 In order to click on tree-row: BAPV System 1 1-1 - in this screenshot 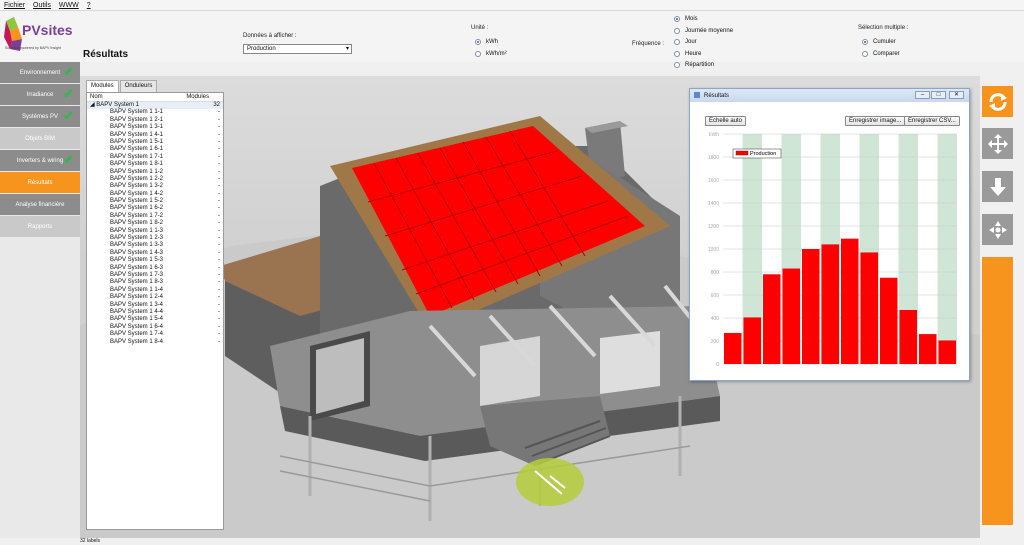, I will do `click(155, 112)`.